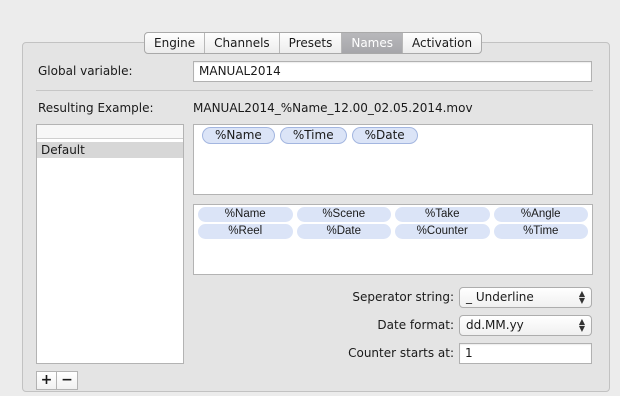 This screenshot has width=620, height=396. Describe the element at coordinates (314, 90) in the screenshot. I see `divider` at that location.